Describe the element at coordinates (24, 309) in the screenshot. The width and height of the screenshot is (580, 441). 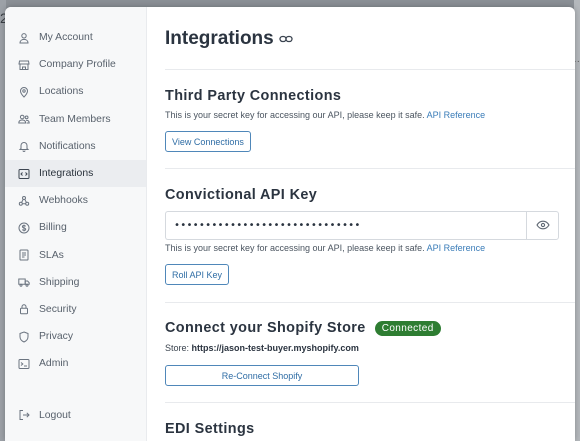
I see `lock-icon` at that location.